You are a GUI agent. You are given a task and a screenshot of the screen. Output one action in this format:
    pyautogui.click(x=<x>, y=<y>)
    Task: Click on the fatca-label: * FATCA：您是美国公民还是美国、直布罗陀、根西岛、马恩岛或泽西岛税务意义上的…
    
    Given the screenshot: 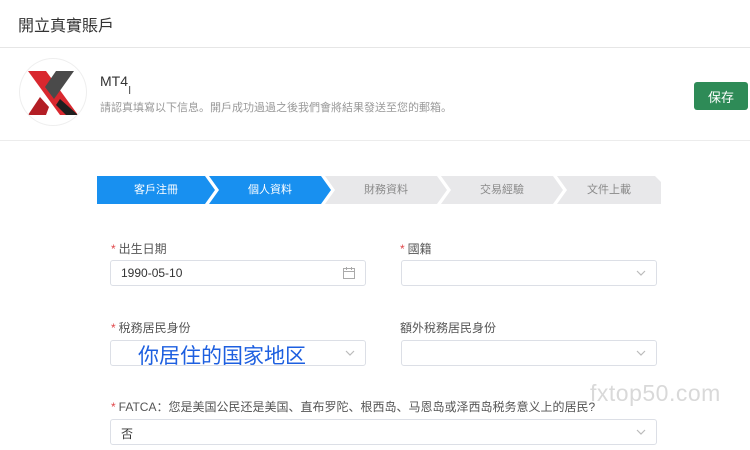 What is the action you would take?
    pyautogui.click(x=353, y=407)
    